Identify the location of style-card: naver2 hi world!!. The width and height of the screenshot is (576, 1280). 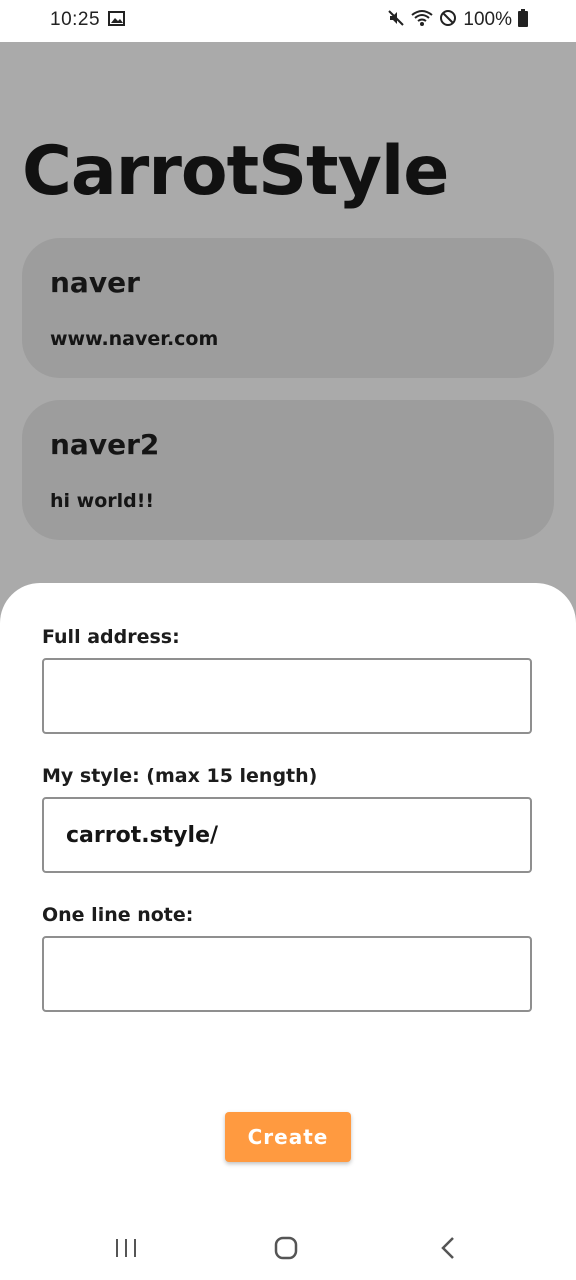
(288, 470).